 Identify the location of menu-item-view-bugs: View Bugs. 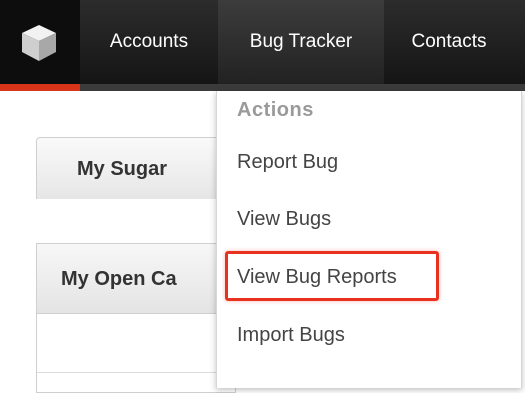
(284, 219).